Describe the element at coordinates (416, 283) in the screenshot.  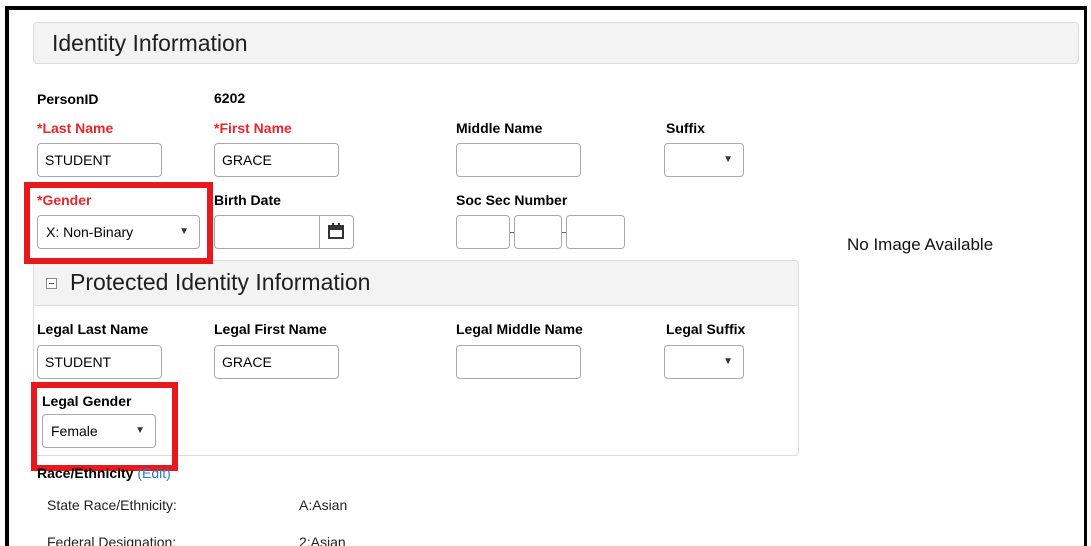
I see `protected-identity-header: Protected Identity Information` at that location.